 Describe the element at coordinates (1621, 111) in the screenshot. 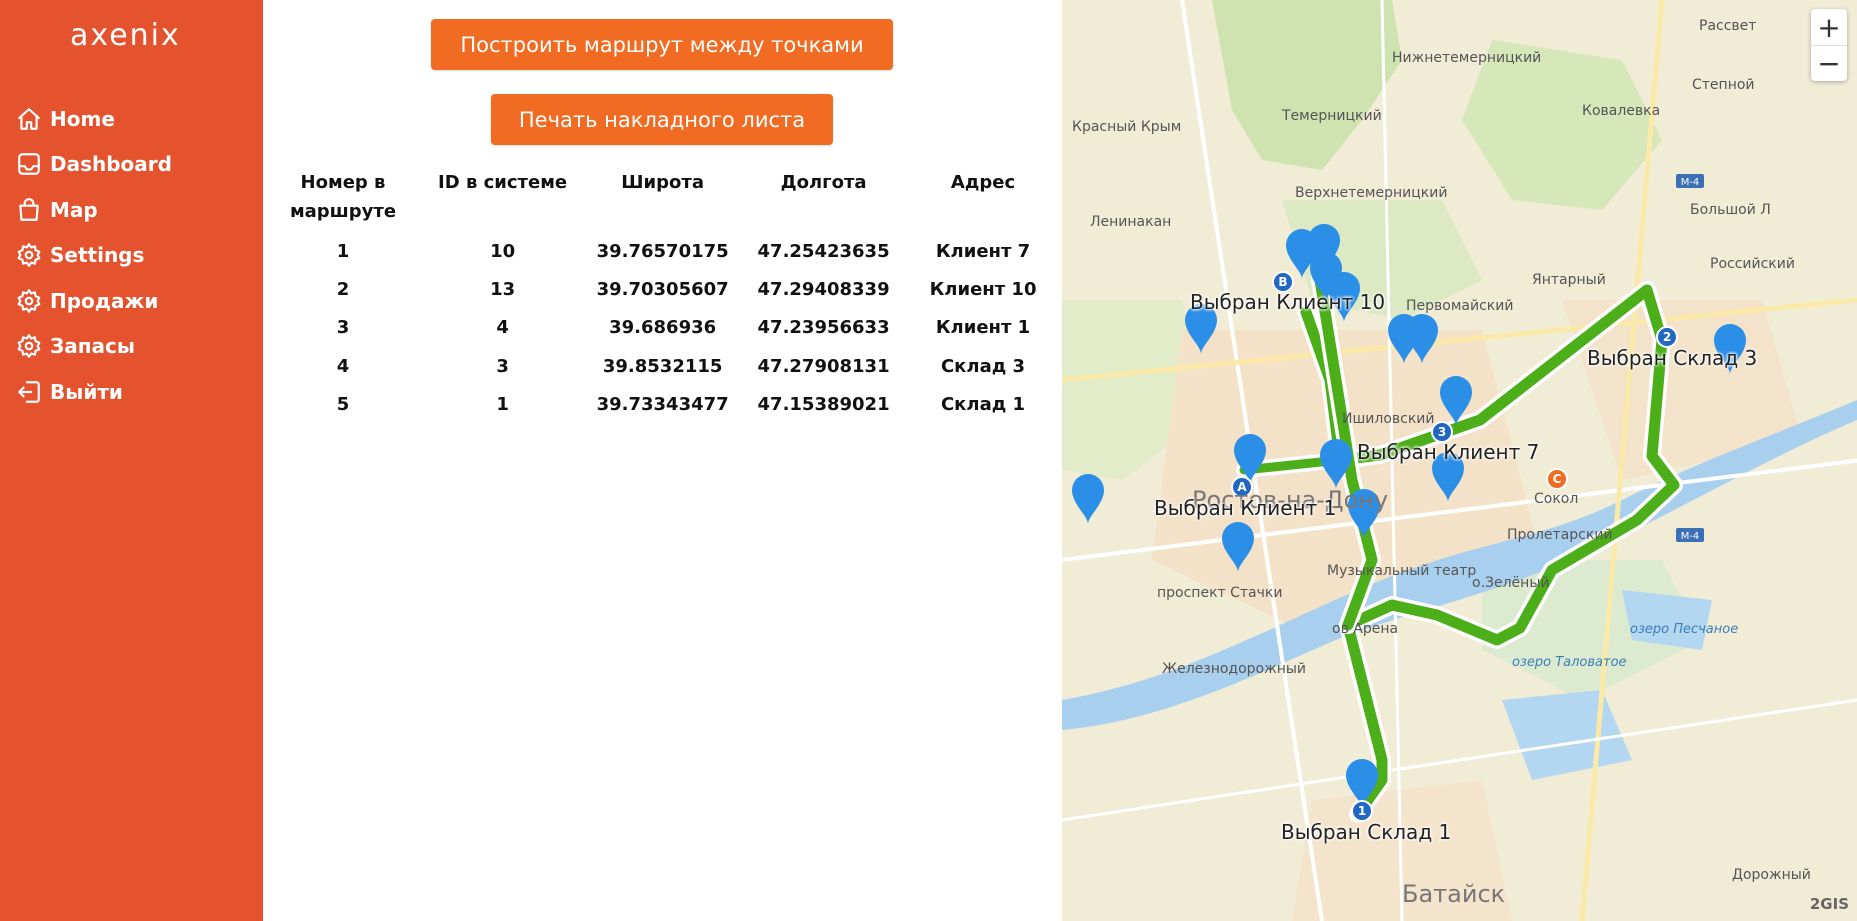

I see `place-label: Ковалевка` at that location.